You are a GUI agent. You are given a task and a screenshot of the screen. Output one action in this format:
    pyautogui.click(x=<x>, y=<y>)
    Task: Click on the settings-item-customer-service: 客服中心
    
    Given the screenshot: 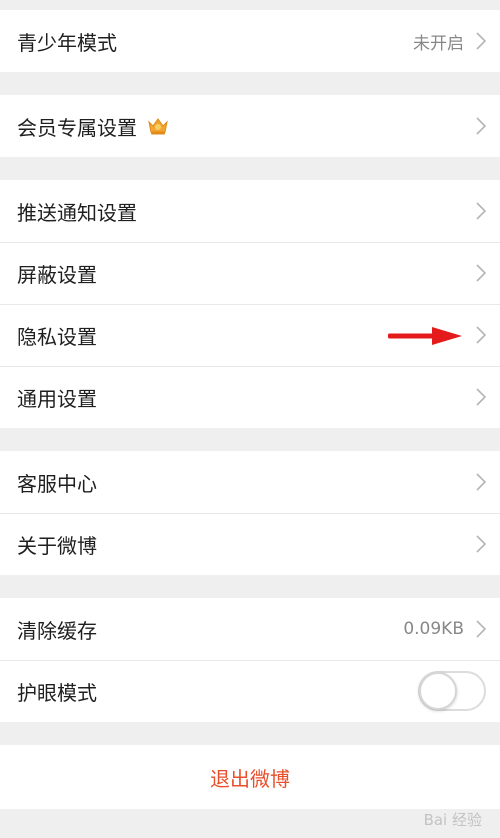 What is the action you would take?
    pyautogui.click(x=250, y=482)
    